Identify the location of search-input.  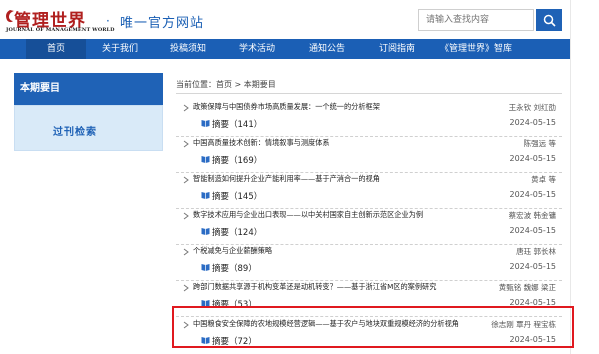
(476, 20).